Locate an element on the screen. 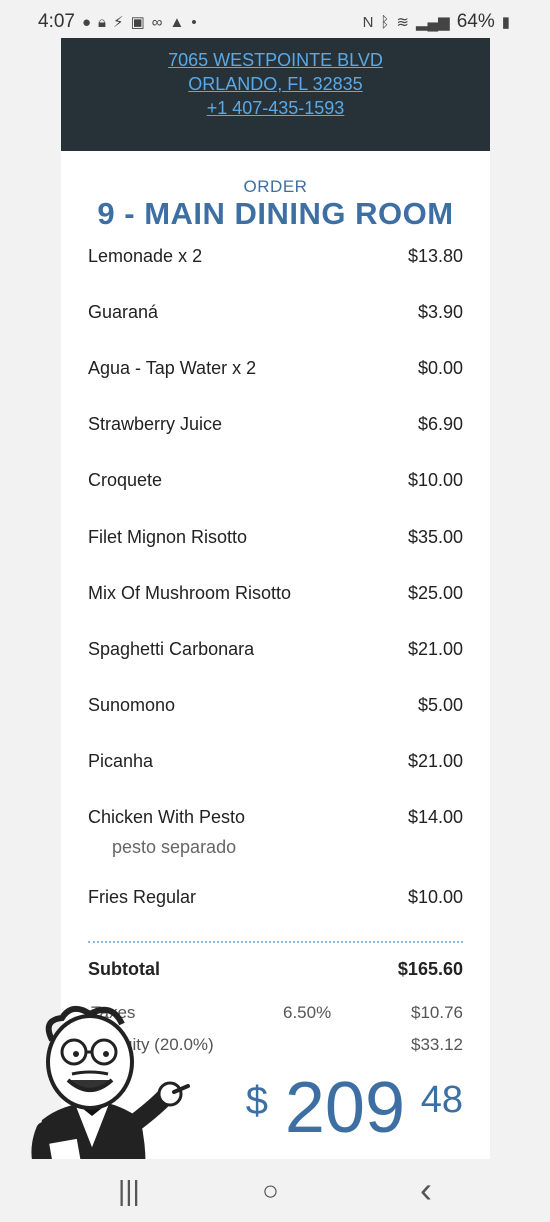 Image resolution: width=550 pixels, height=1222 pixels. phone-link: +1 407-435-1593 is located at coordinates (275, 108).